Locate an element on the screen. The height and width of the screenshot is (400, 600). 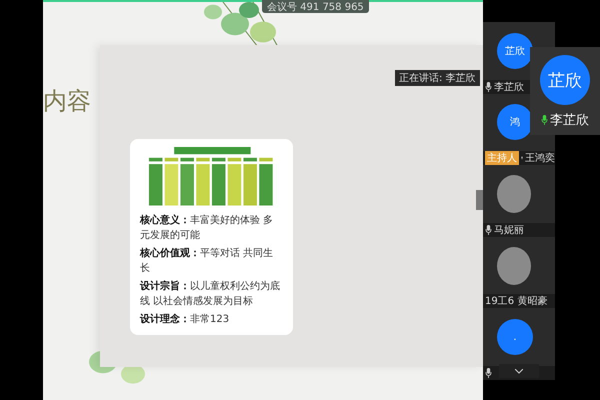
meeting-id: 会议号 491 758 965 is located at coordinates (315, 6).